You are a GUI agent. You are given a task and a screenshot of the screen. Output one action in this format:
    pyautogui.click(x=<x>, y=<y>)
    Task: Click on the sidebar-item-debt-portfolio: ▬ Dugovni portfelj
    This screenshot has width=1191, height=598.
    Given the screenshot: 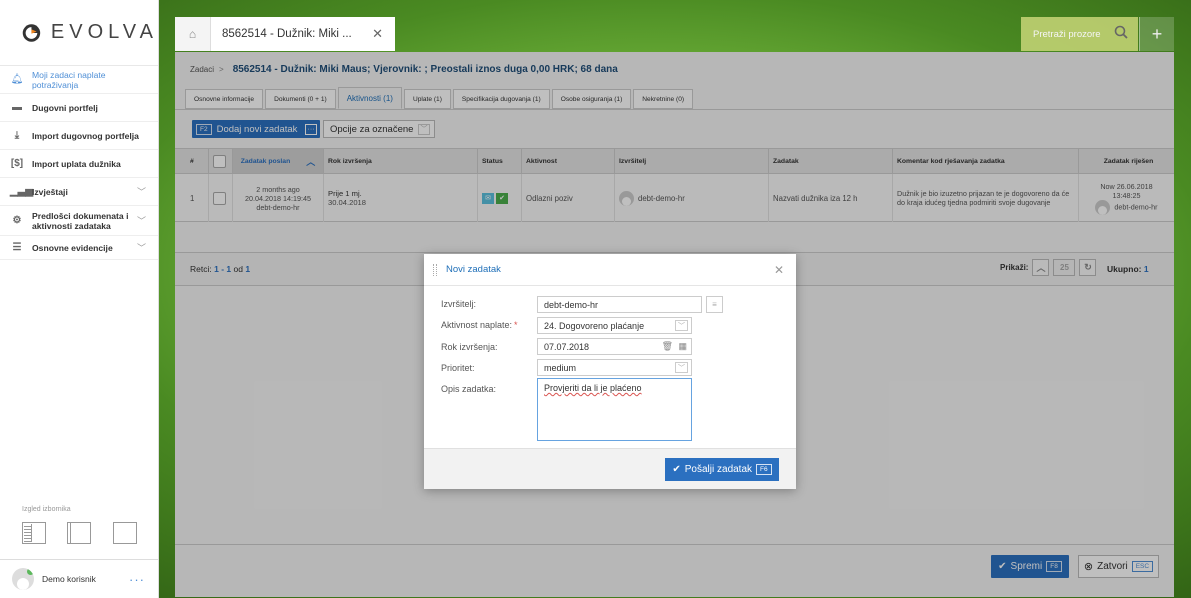 What is the action you would take?
    pyautogui.click(x=79, y=108)
    